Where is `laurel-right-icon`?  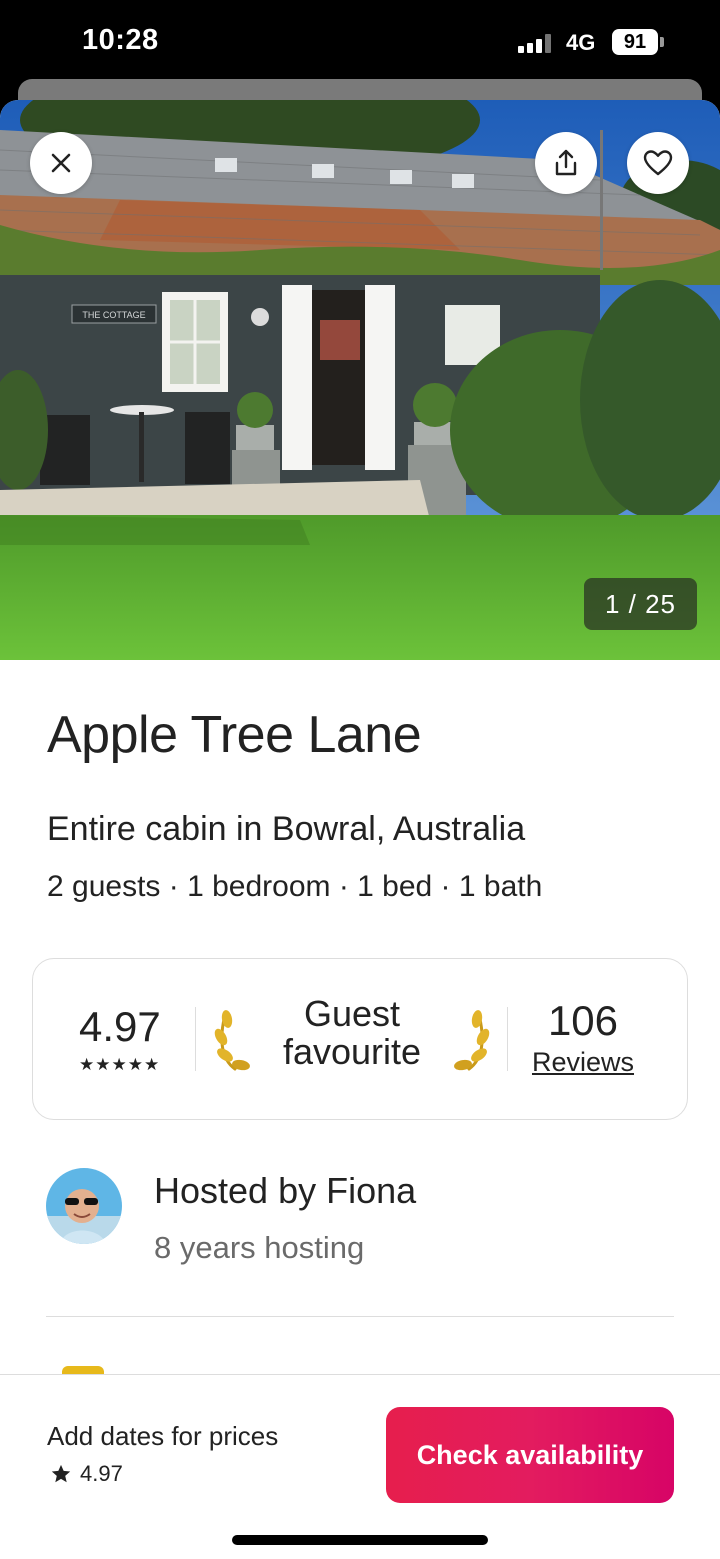 laurel-right-icon is located at coordinates (472, 1040).